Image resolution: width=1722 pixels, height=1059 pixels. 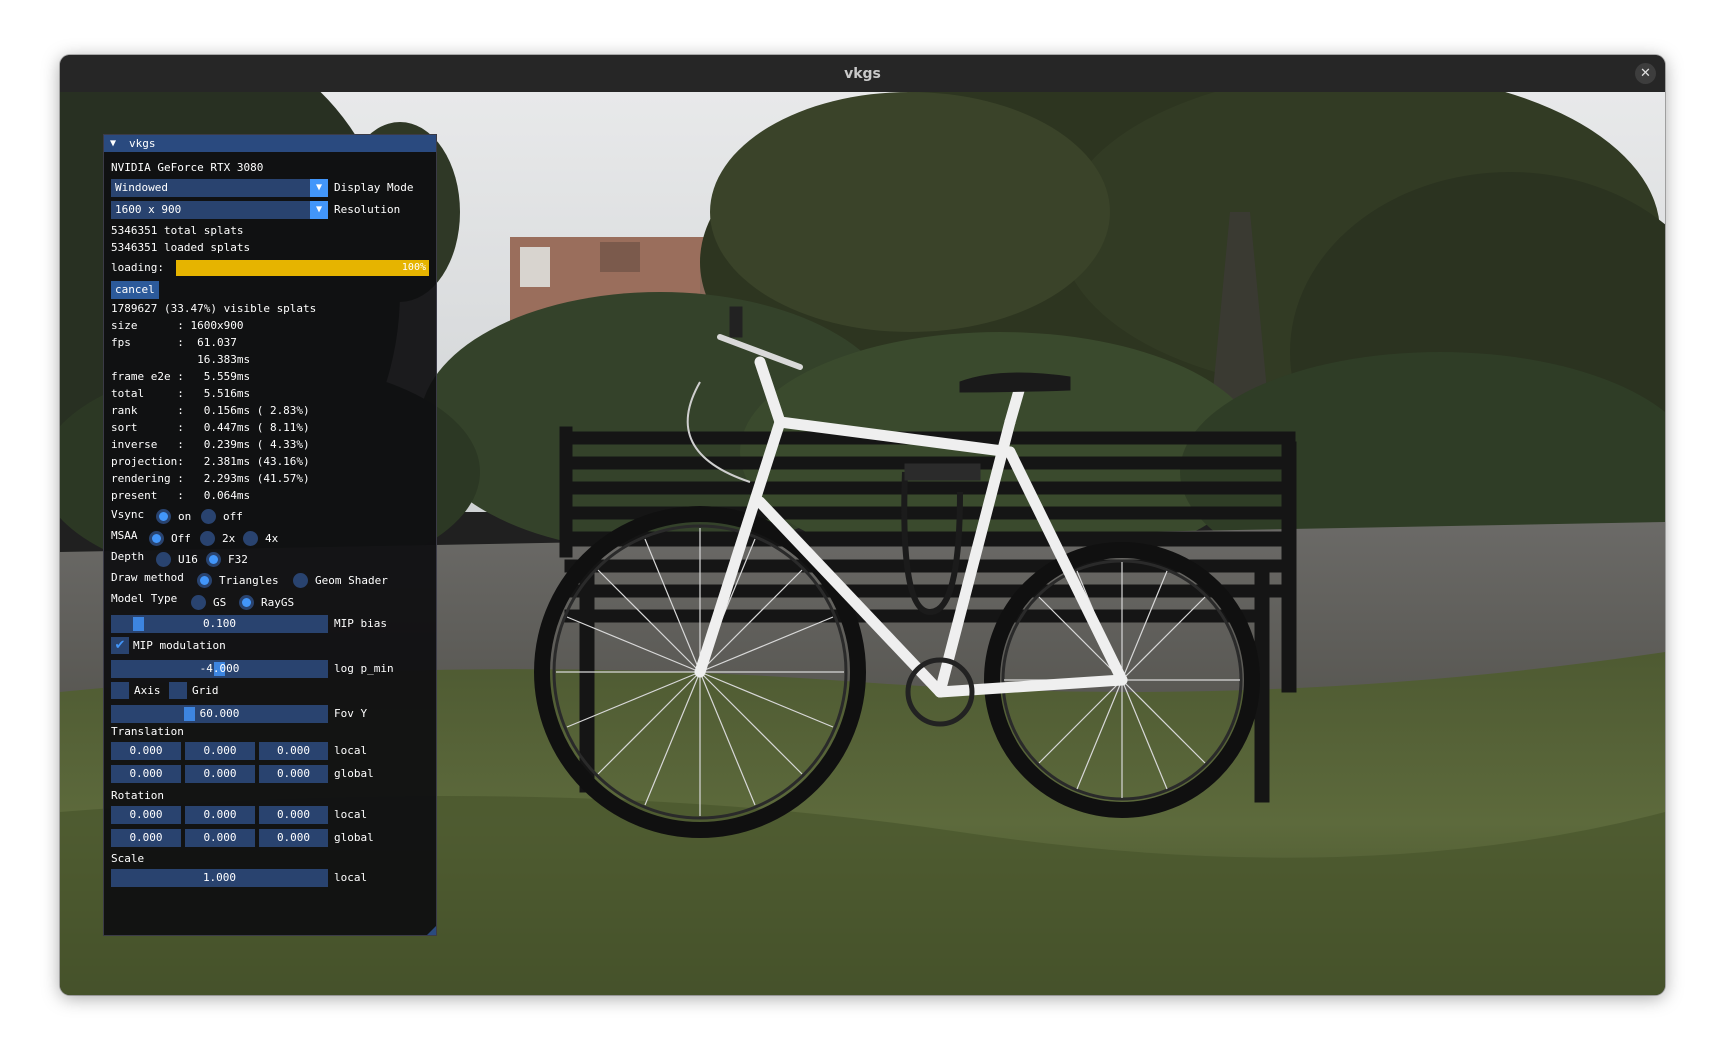 I want to click on translation-local-label: local, so click(x=351, y=750).